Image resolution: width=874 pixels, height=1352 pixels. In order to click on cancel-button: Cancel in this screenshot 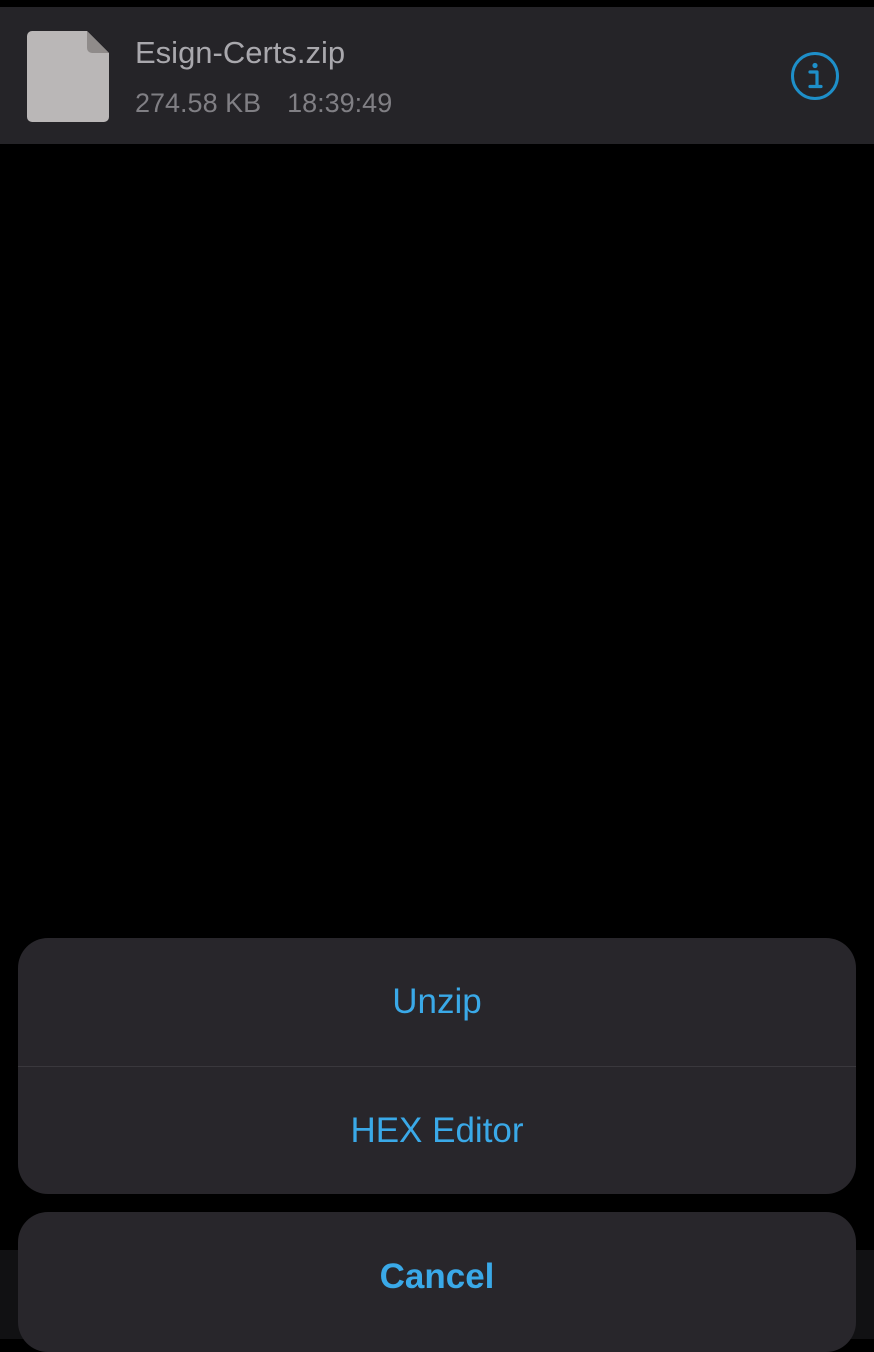, I will do `click(437, 1277)`.